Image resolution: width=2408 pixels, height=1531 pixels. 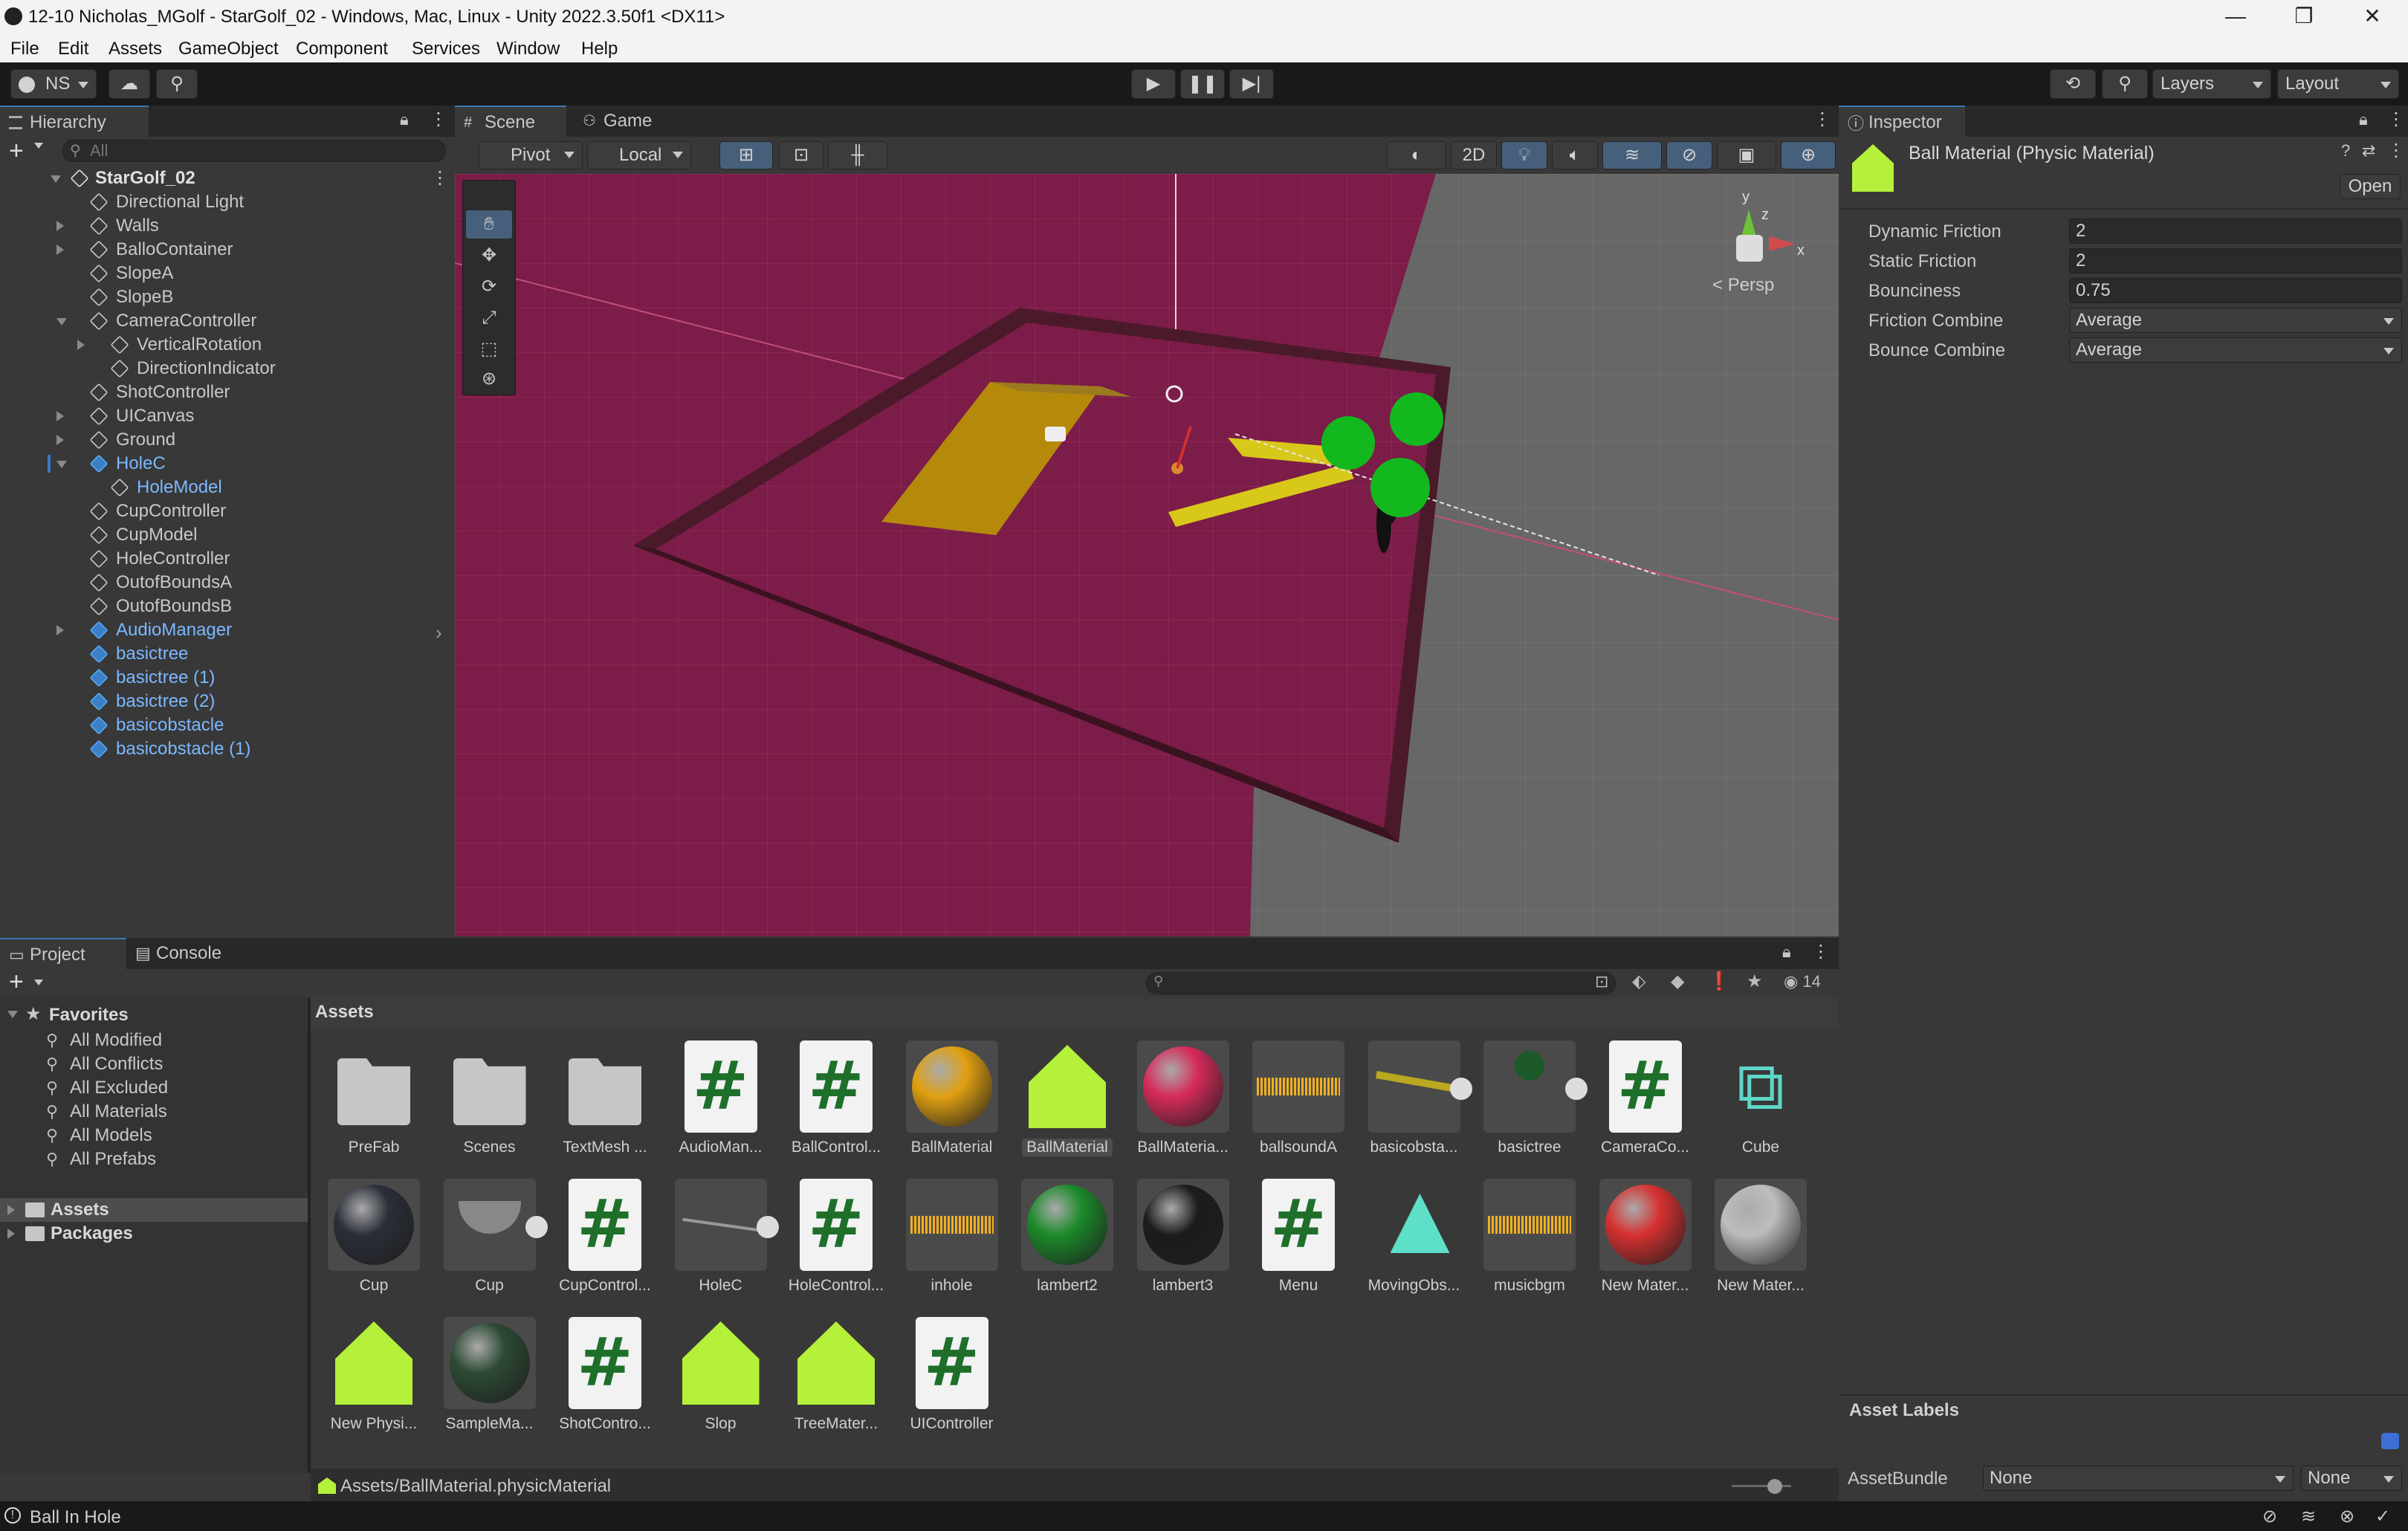 I want to click on toggle-2d-button: 2D, so click(x=1474, y=155).